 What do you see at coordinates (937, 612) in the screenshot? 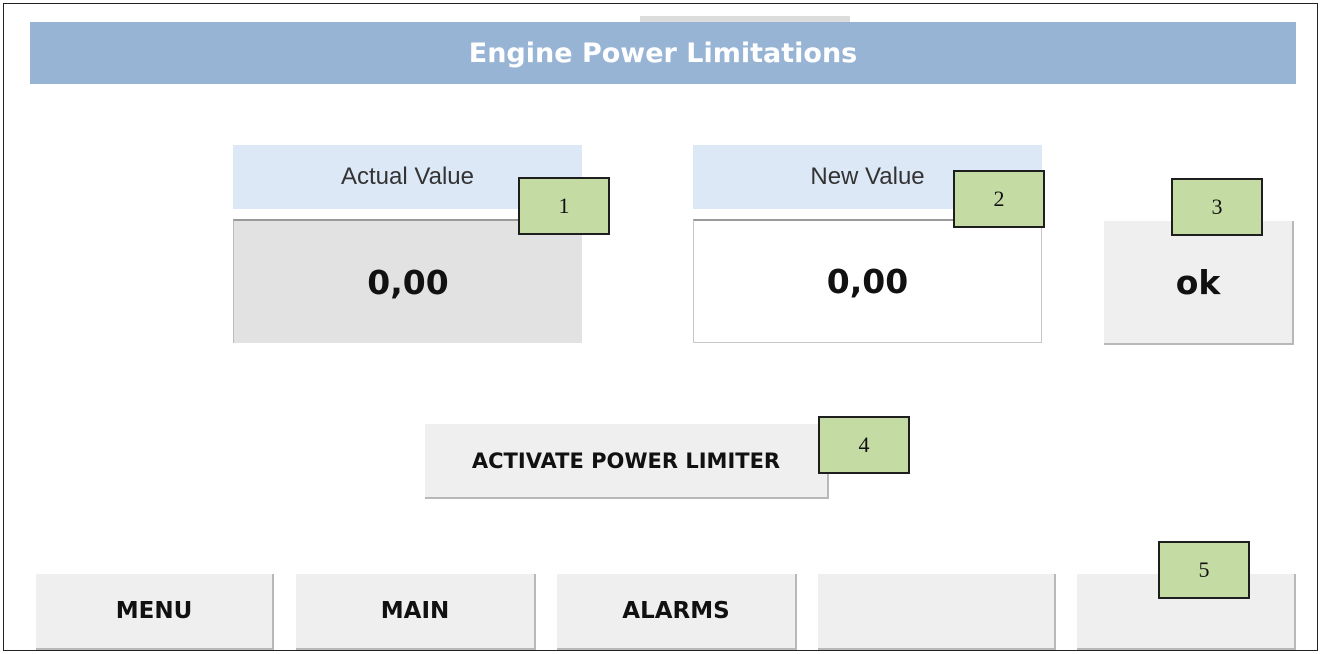
I see `nav-slot-4-button` at bounding box center [937, 612].